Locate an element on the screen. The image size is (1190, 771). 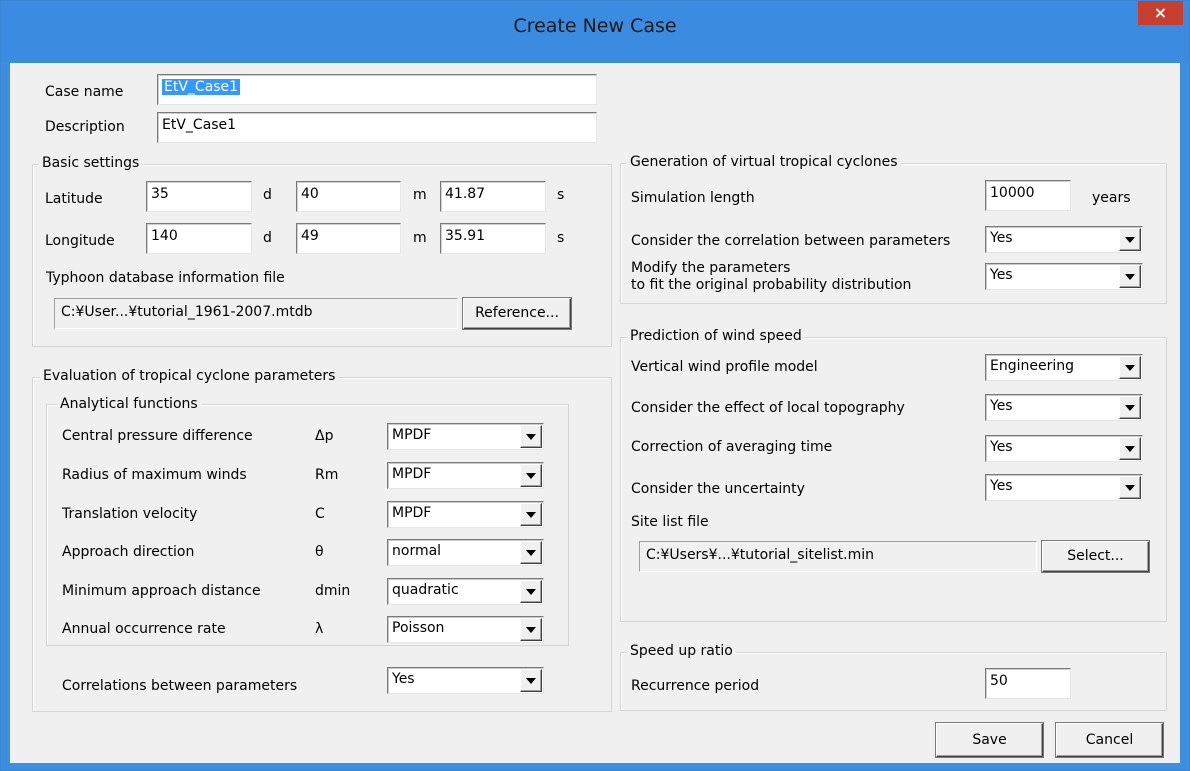
averaging-time-select: Yes is located at coordinates (1064, 448).